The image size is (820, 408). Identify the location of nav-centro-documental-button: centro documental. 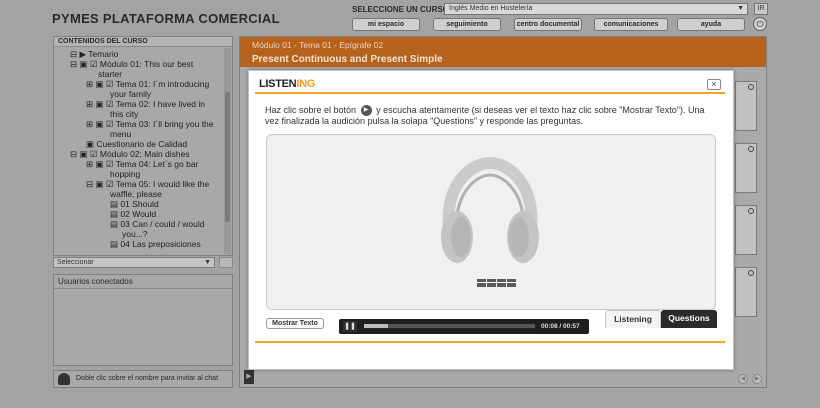
(548, 24).